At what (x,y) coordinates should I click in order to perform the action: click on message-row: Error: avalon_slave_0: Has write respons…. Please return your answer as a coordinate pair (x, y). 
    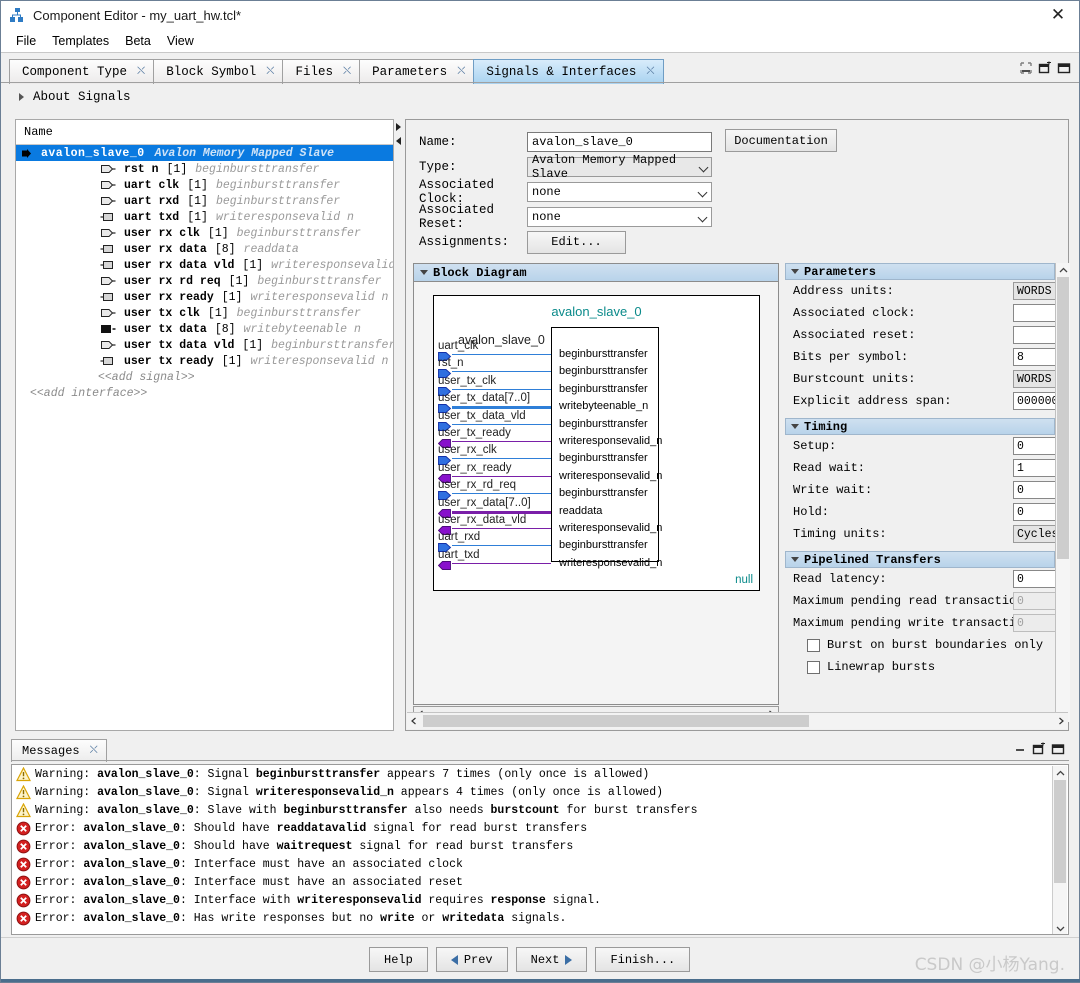
    Looking at the image, I should click on (540, 918).